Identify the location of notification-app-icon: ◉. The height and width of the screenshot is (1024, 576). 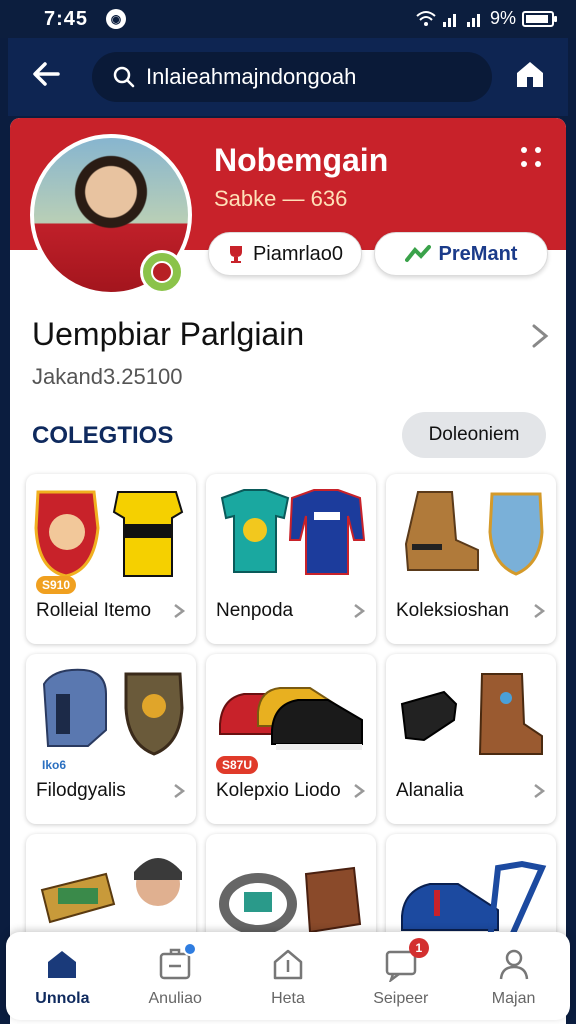
(116, 19).